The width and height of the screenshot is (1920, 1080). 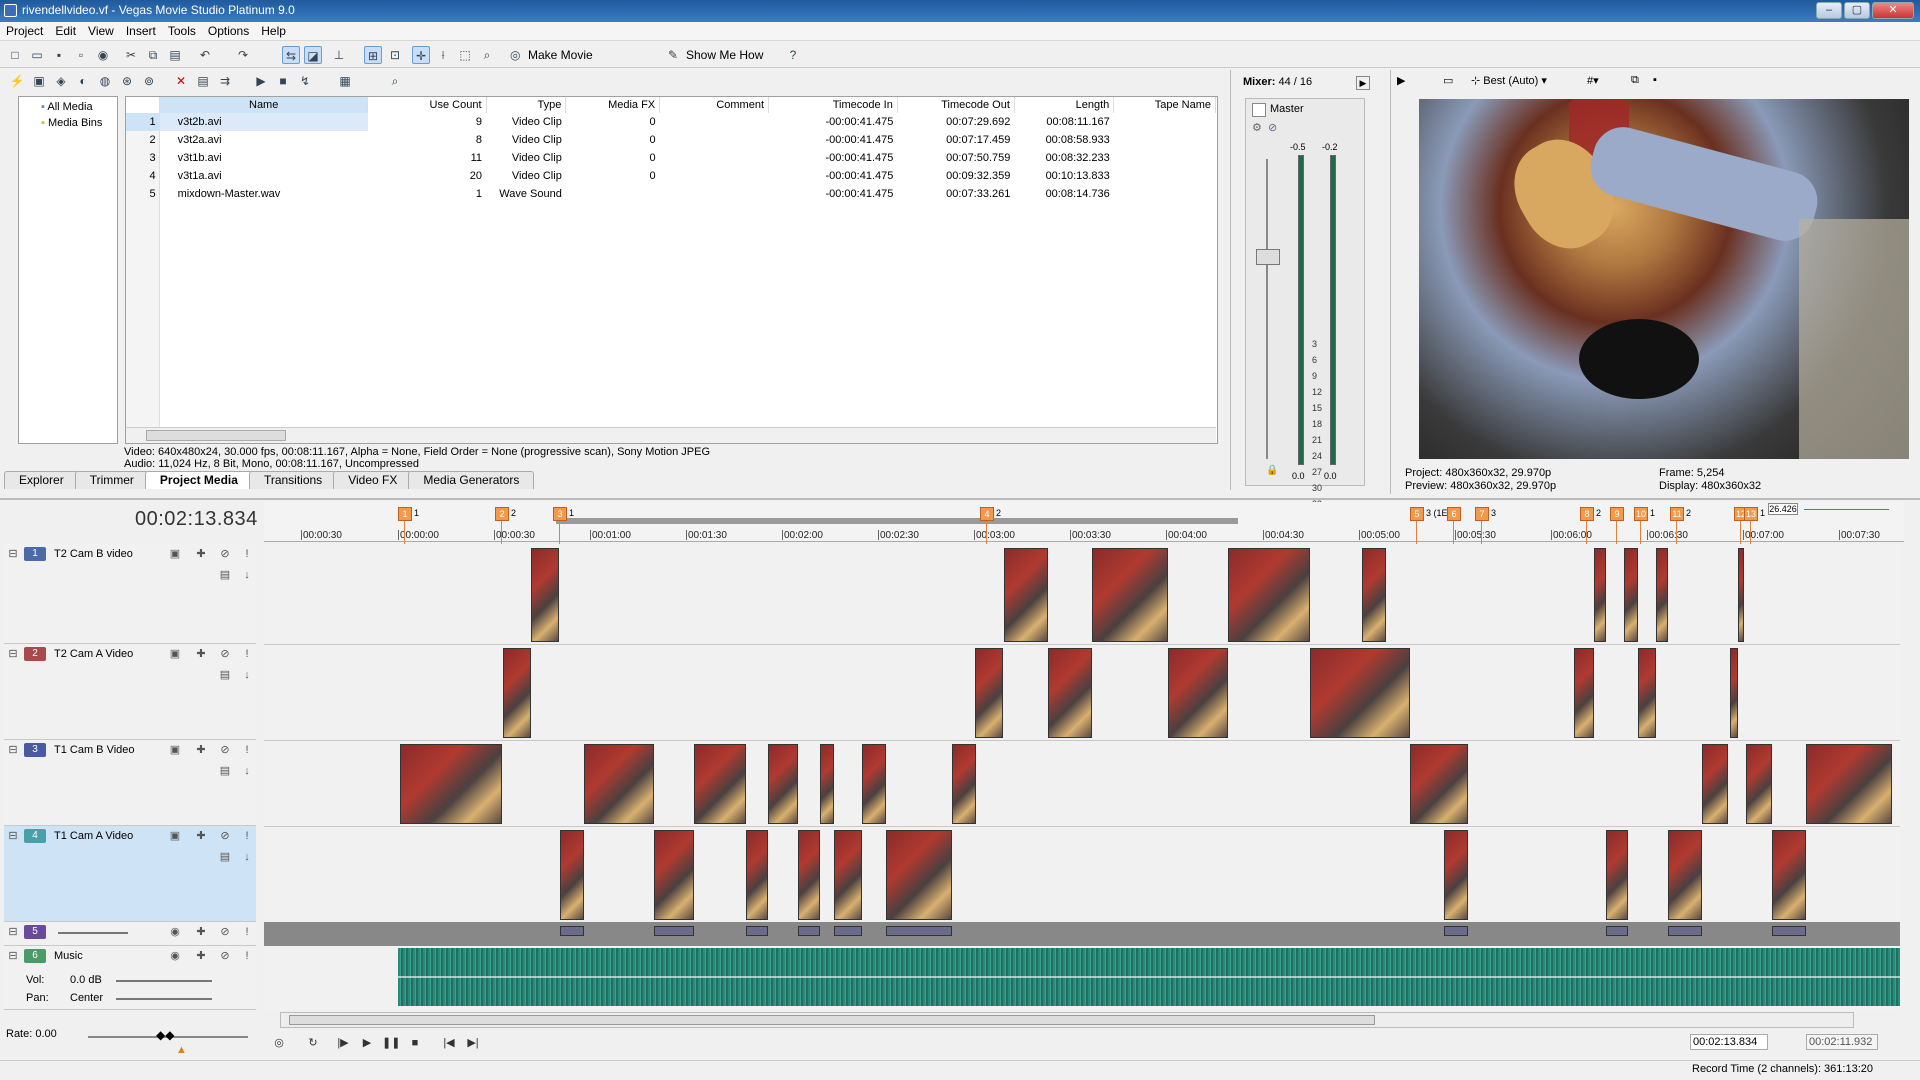 What do you see at coordinates (264, 105) in the screenshot?
I see `column-header-name: Name` at bounding box center [264, 105].